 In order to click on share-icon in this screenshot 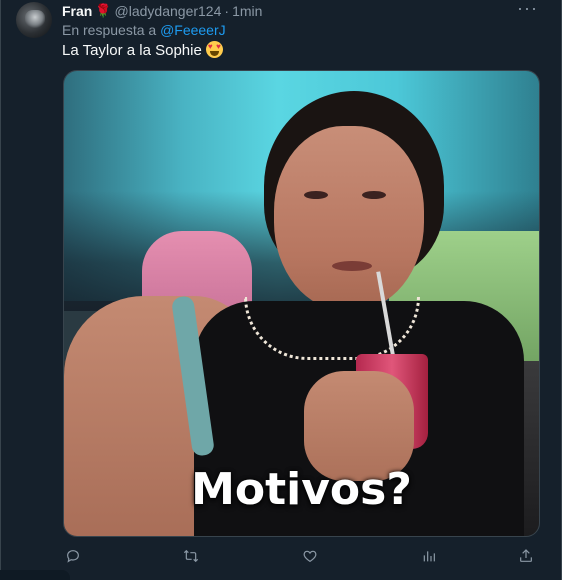, I will do `click(526, 555)`.